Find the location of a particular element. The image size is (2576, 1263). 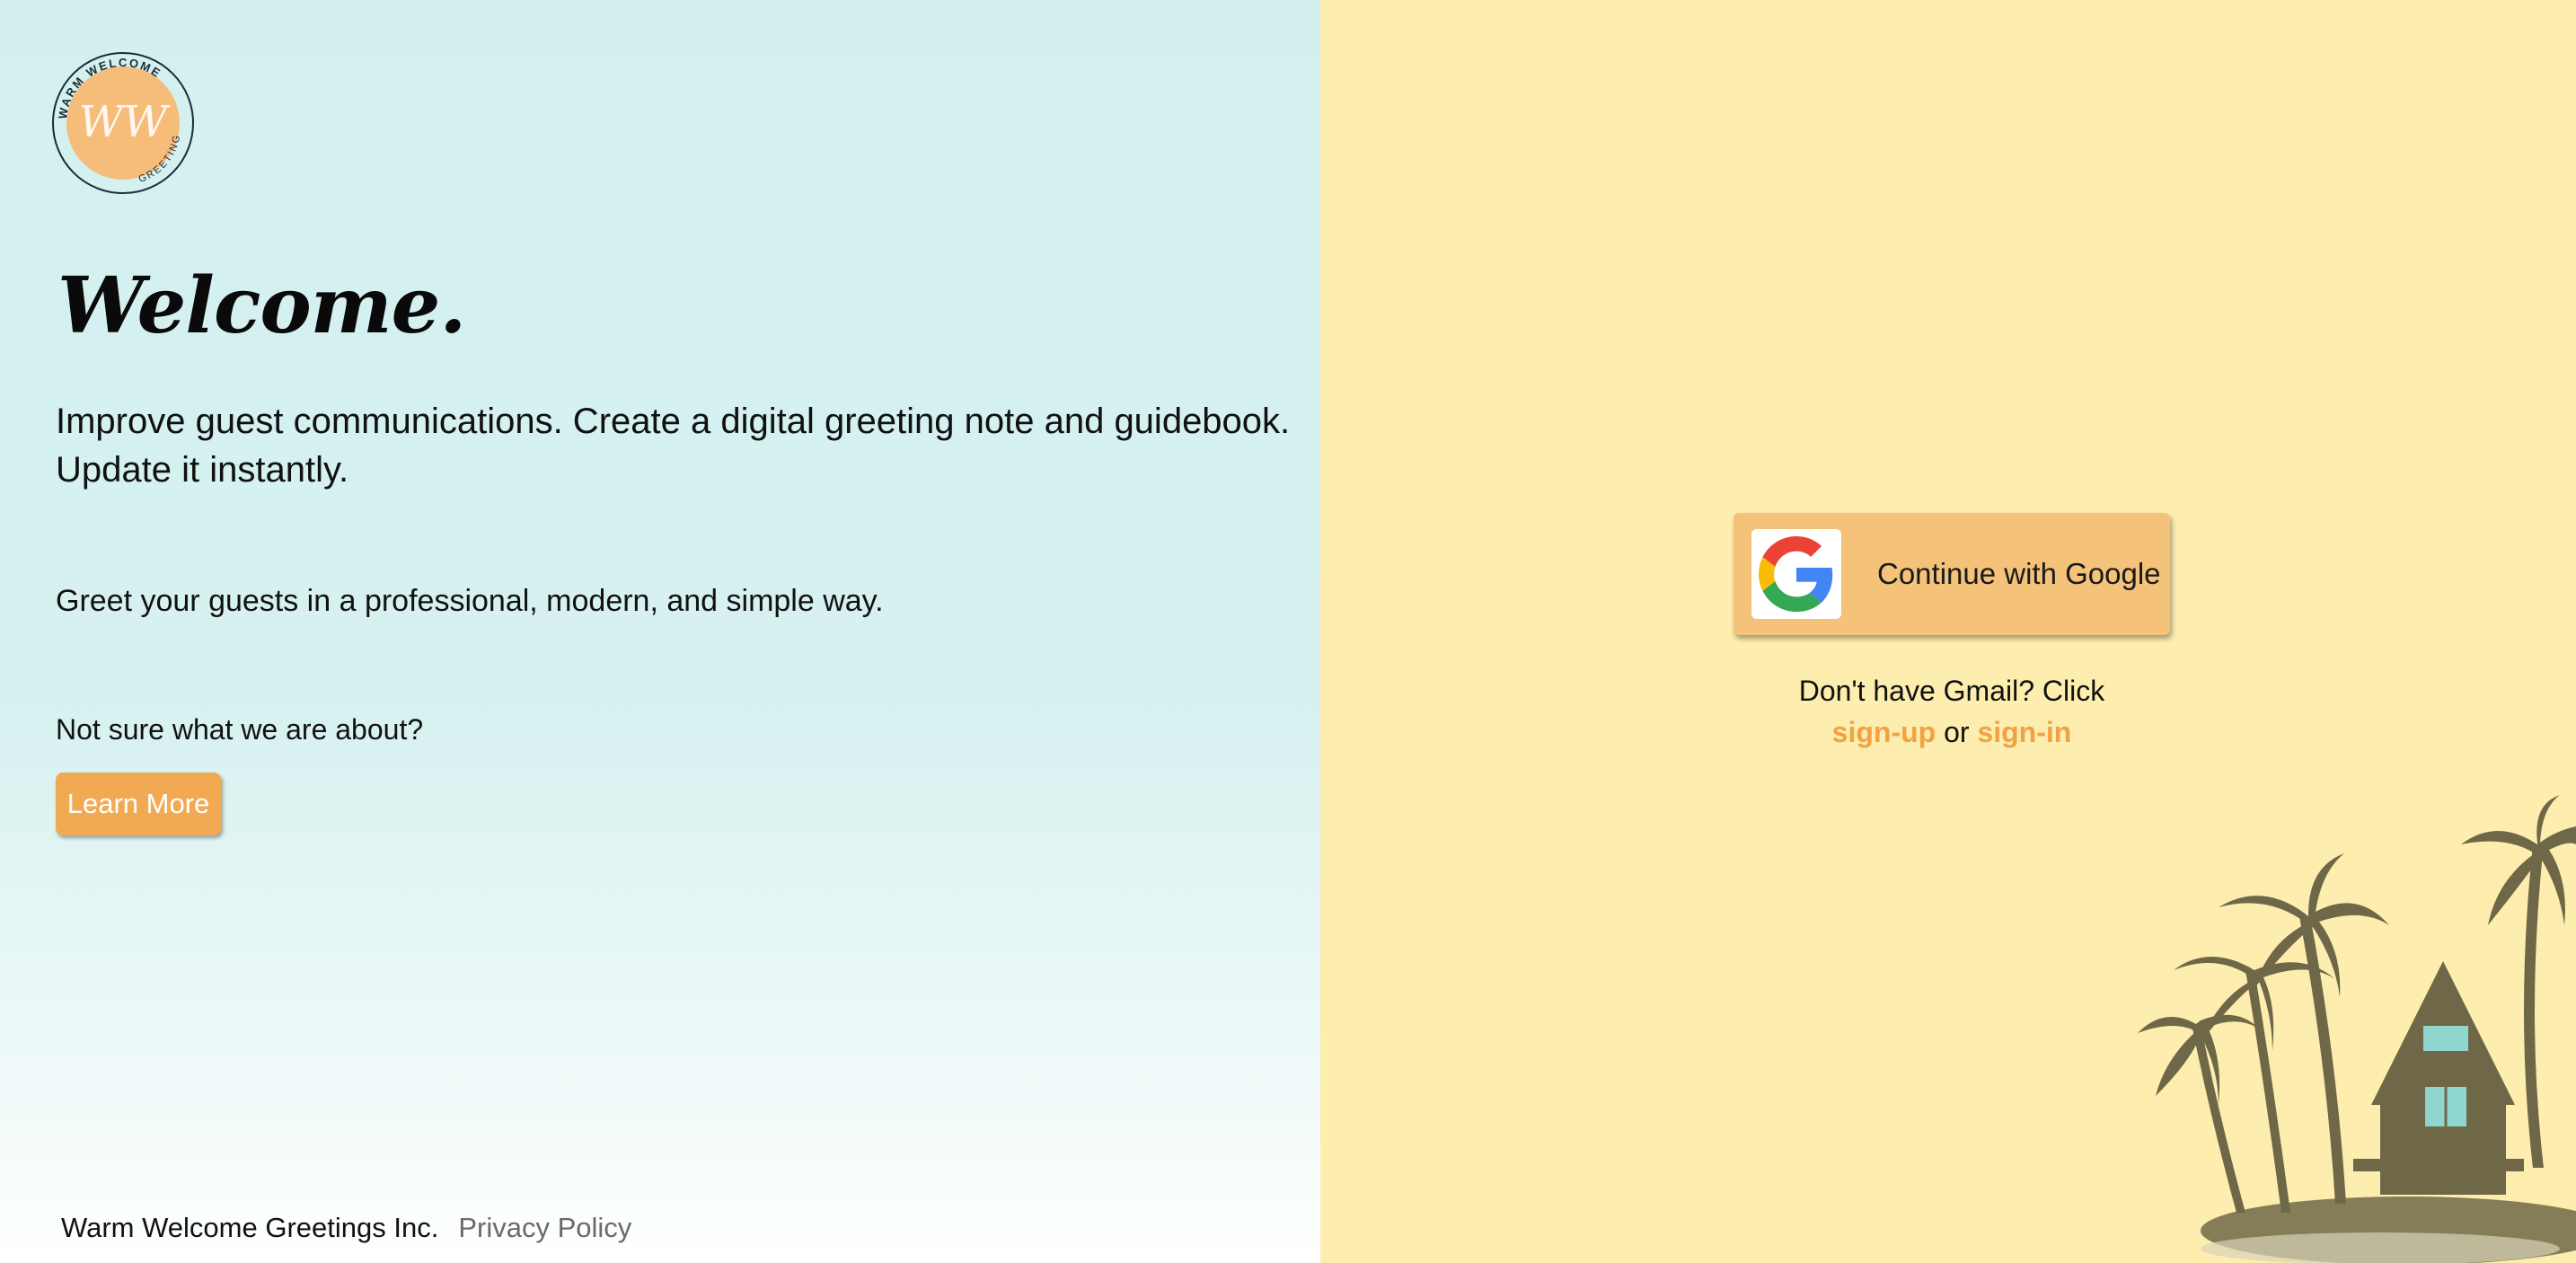

learn-more-button: Learn More is located at coordinates (138, 804).